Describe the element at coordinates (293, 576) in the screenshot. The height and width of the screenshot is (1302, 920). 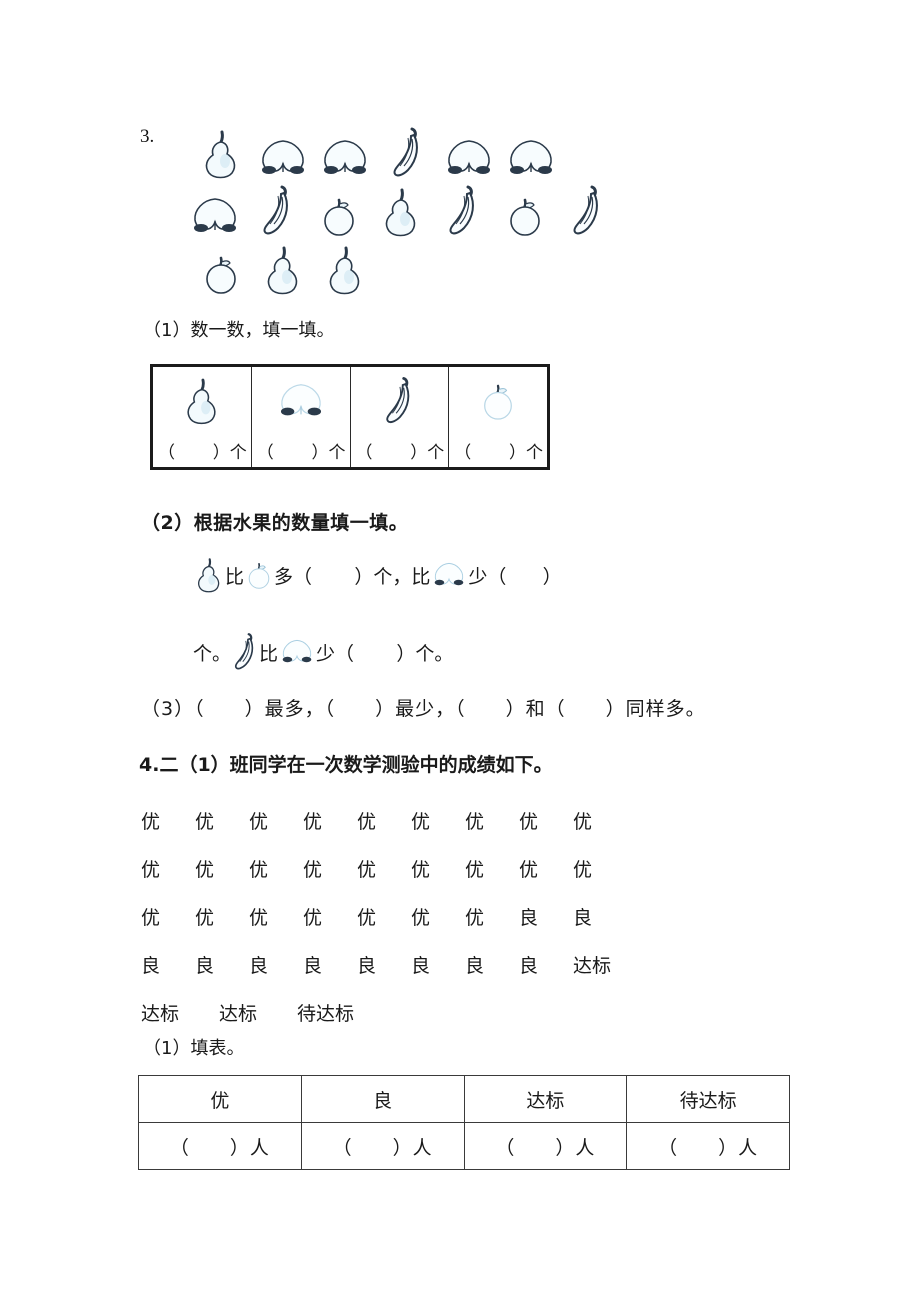
I see `text-duo: 多（` at that location.